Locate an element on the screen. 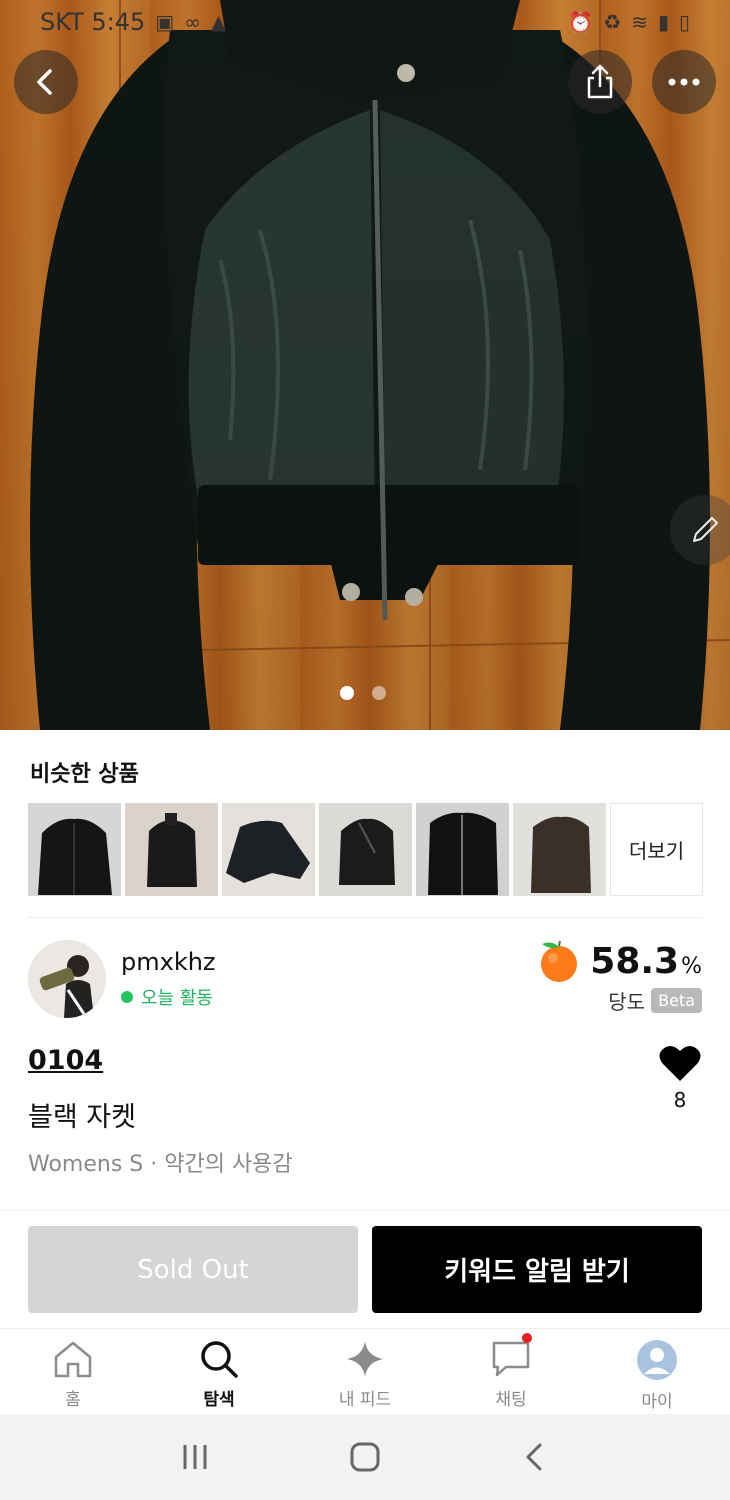 The height and width of the screenshot is (1500, 730). sweetness-score: 58.3 % is located at coordinates (619, 961).